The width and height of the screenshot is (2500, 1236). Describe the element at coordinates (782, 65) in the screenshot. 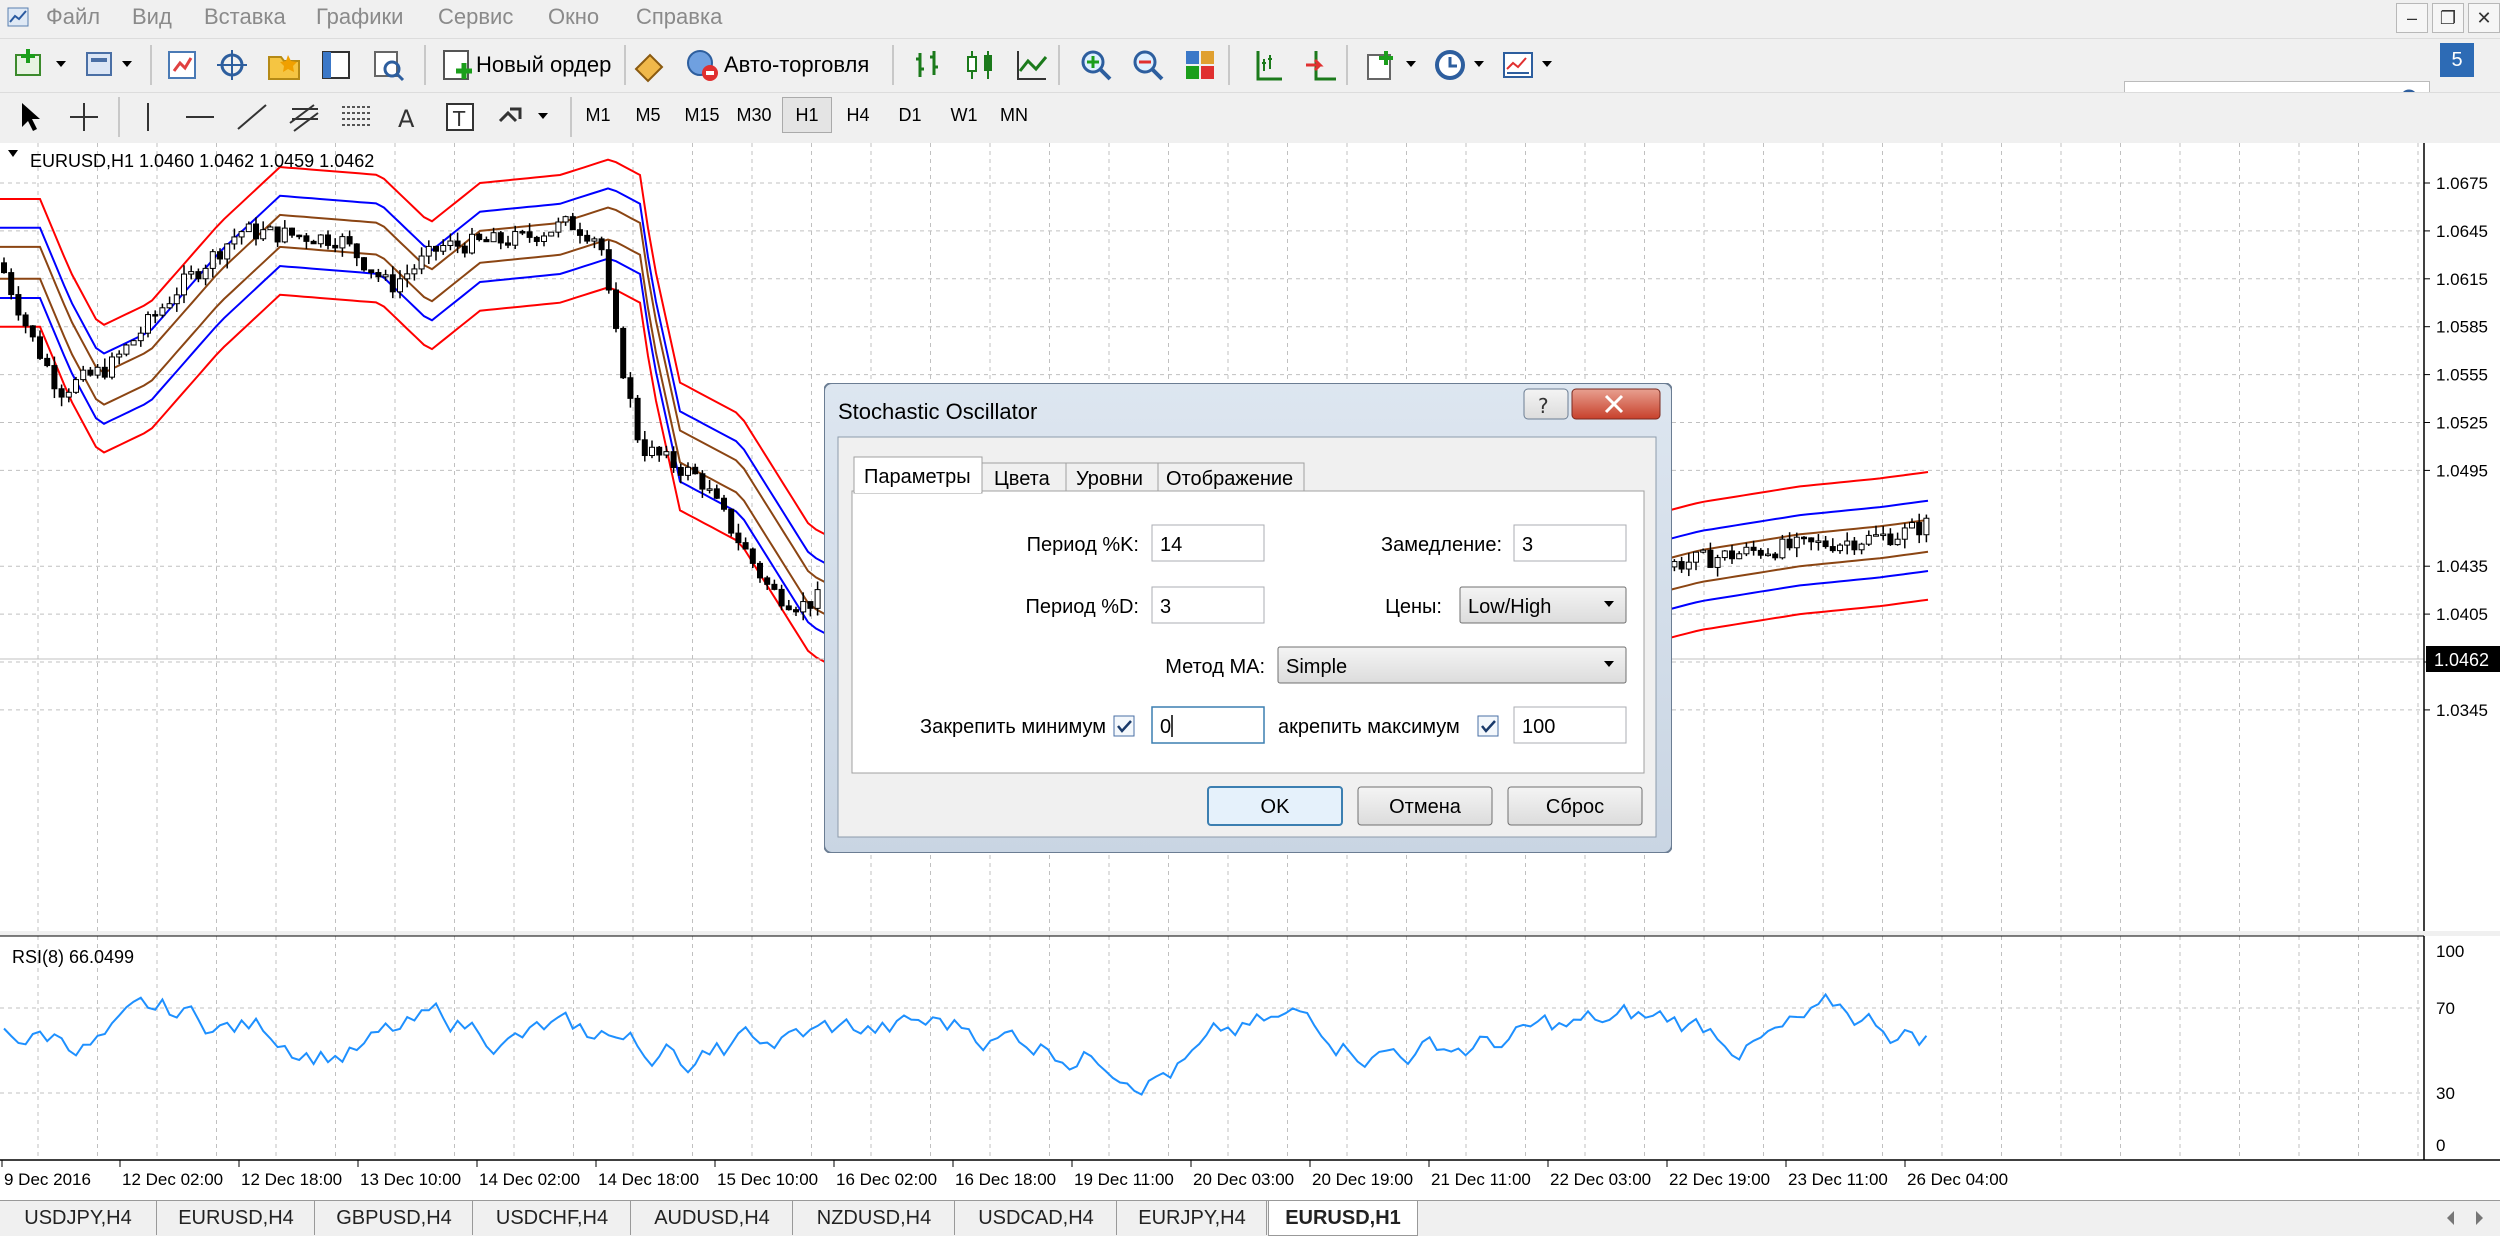

I see `auto-trading-button: Авто-торговля` at that location.